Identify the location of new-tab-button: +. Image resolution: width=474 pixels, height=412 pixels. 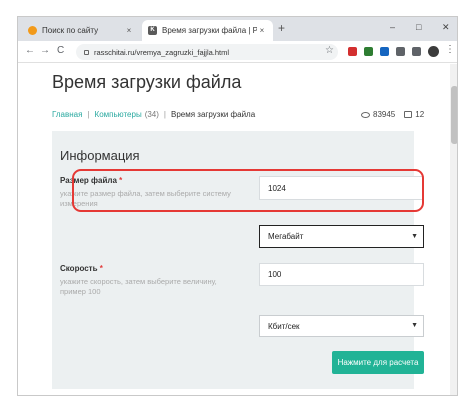
(281, 28).